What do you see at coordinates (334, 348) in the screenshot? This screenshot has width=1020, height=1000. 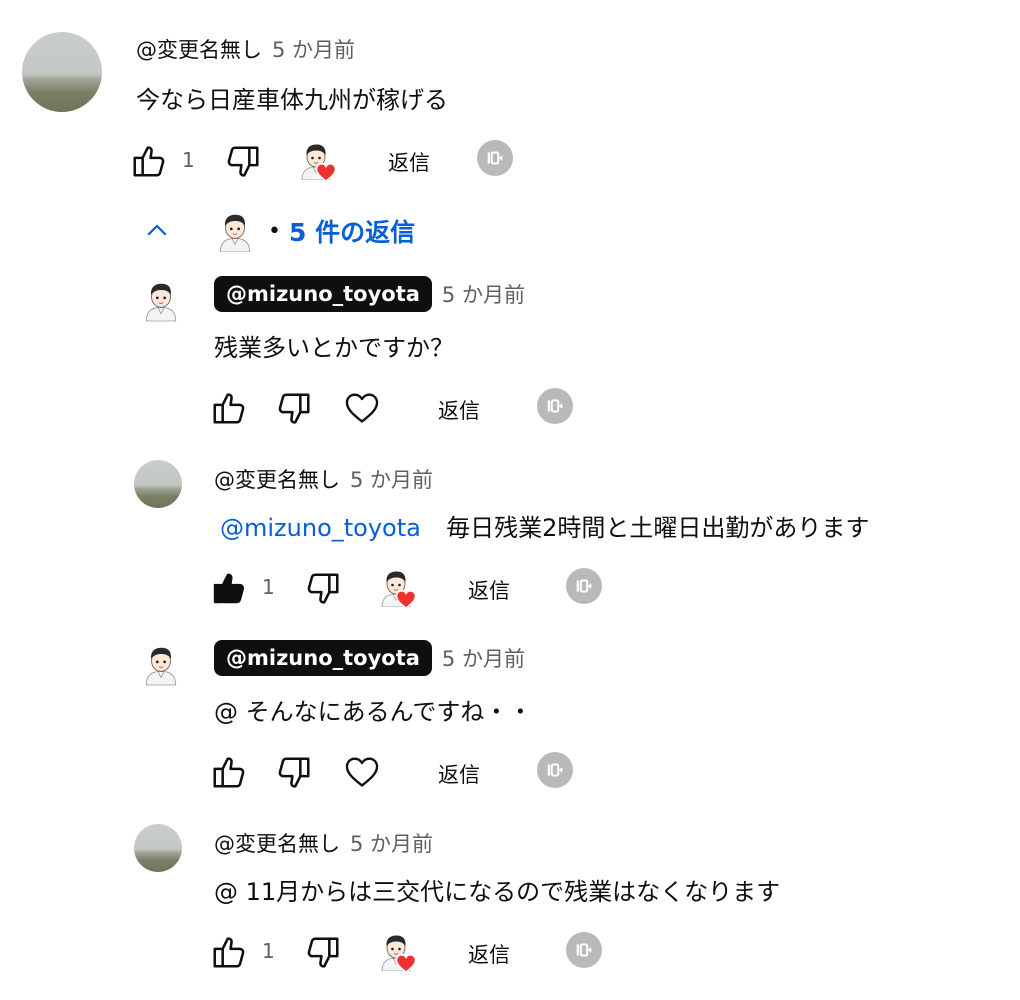 I see `reply-text: 残業多いとかですか？` at bounding box center [334, 348].